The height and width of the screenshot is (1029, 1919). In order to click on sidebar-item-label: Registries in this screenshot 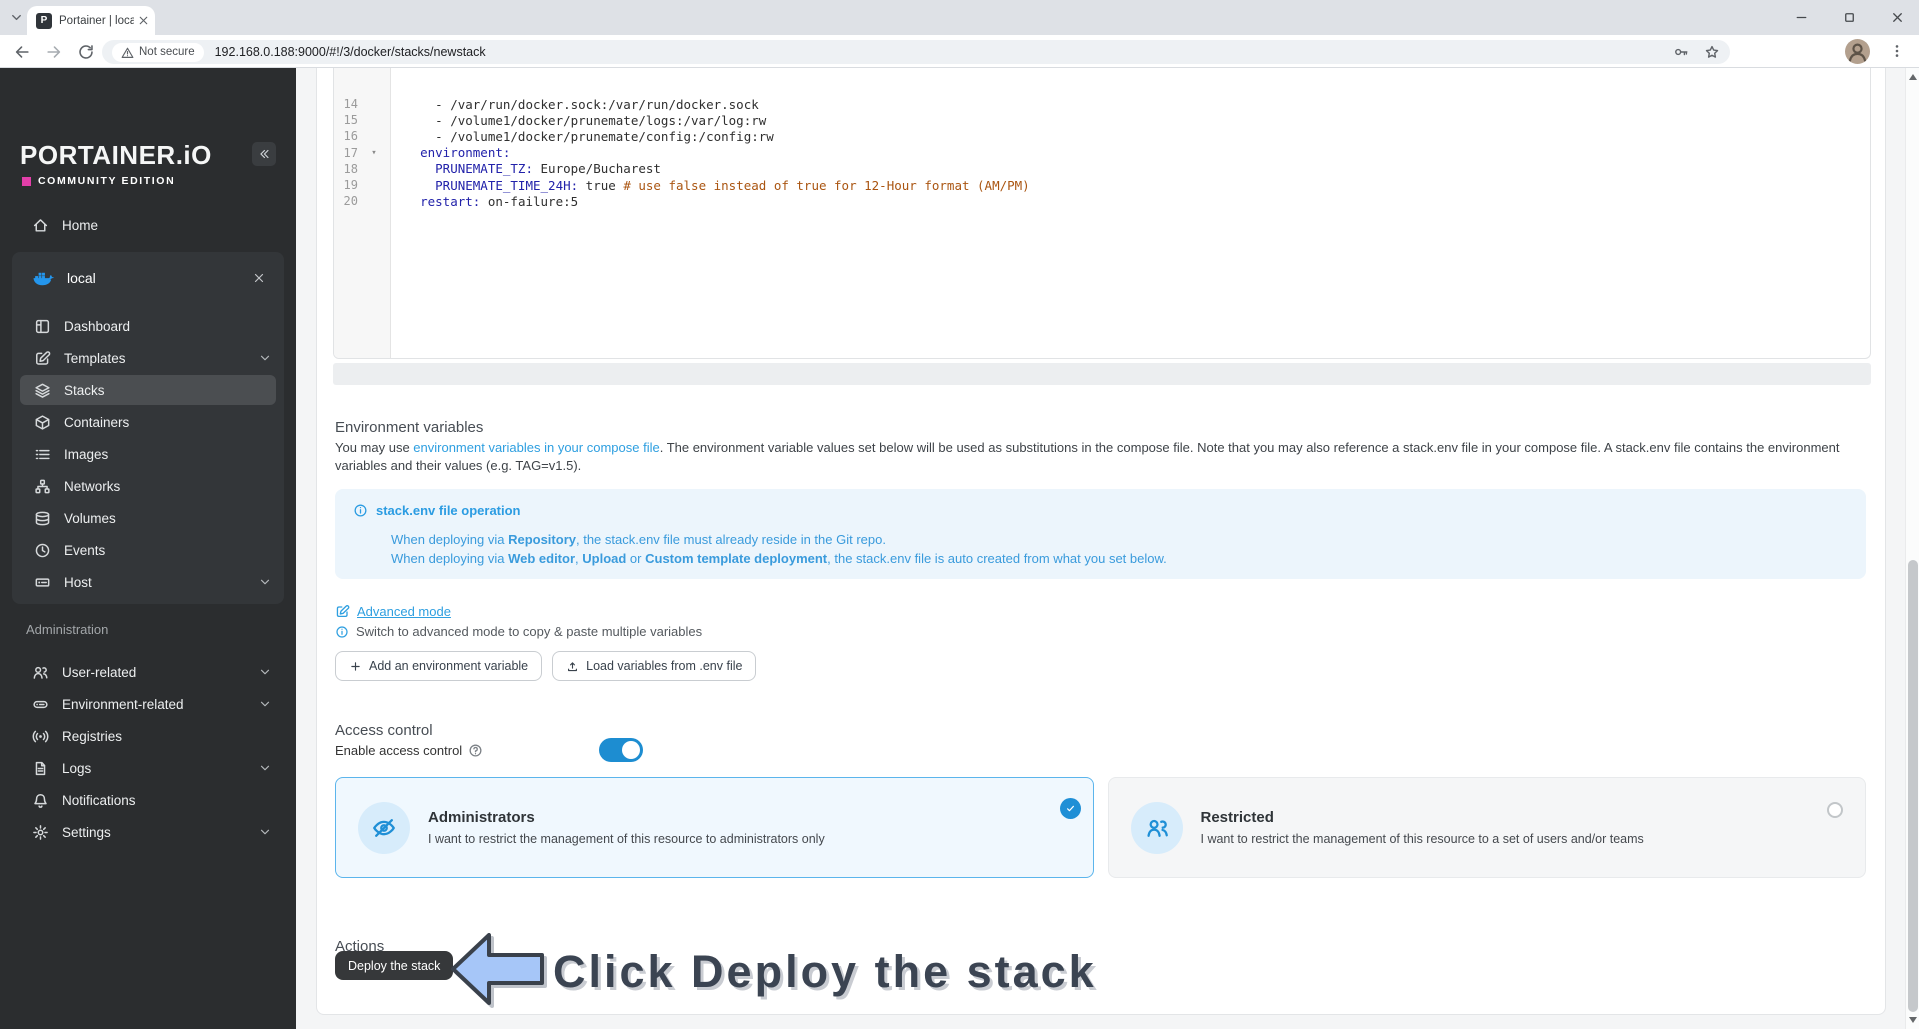, I will do `click(92, 736)`.